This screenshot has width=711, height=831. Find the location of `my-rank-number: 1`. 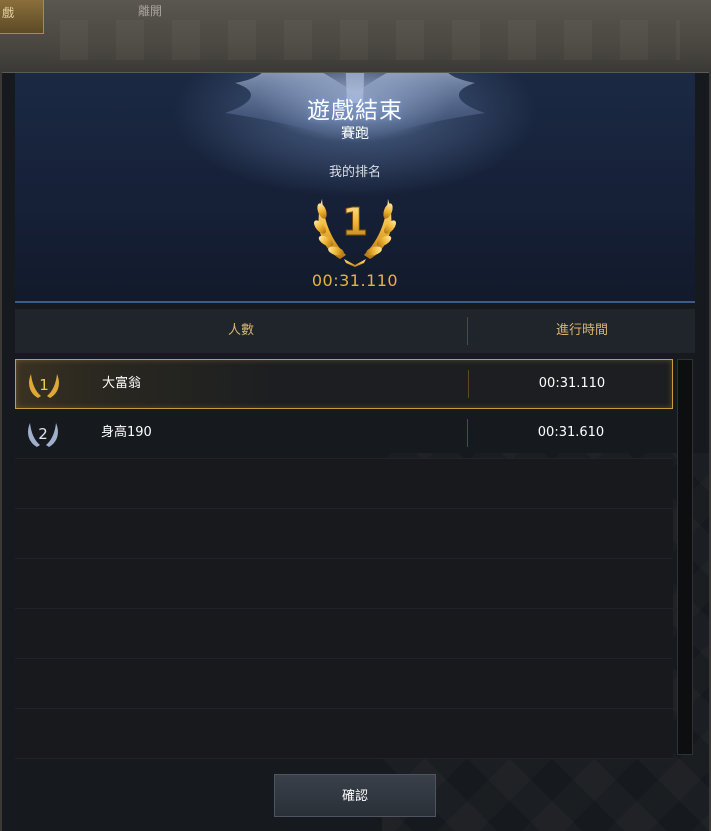

my-rank-number: 1 is located at coordinates (355, 222).